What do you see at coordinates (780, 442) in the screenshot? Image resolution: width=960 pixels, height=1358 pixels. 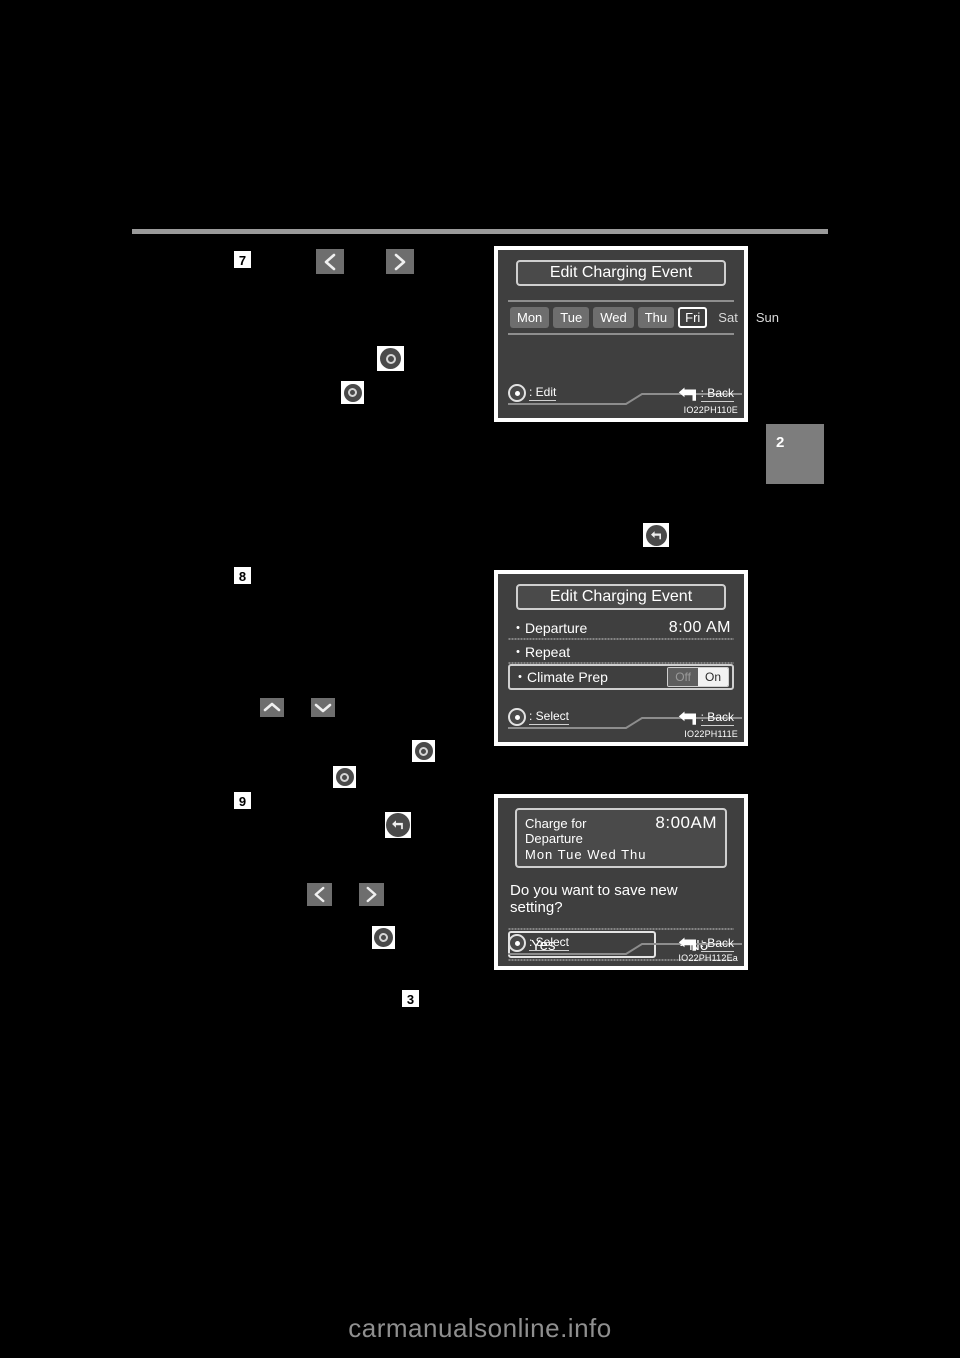 I see `chapter-number: 2` at bounding box center [780, 442].